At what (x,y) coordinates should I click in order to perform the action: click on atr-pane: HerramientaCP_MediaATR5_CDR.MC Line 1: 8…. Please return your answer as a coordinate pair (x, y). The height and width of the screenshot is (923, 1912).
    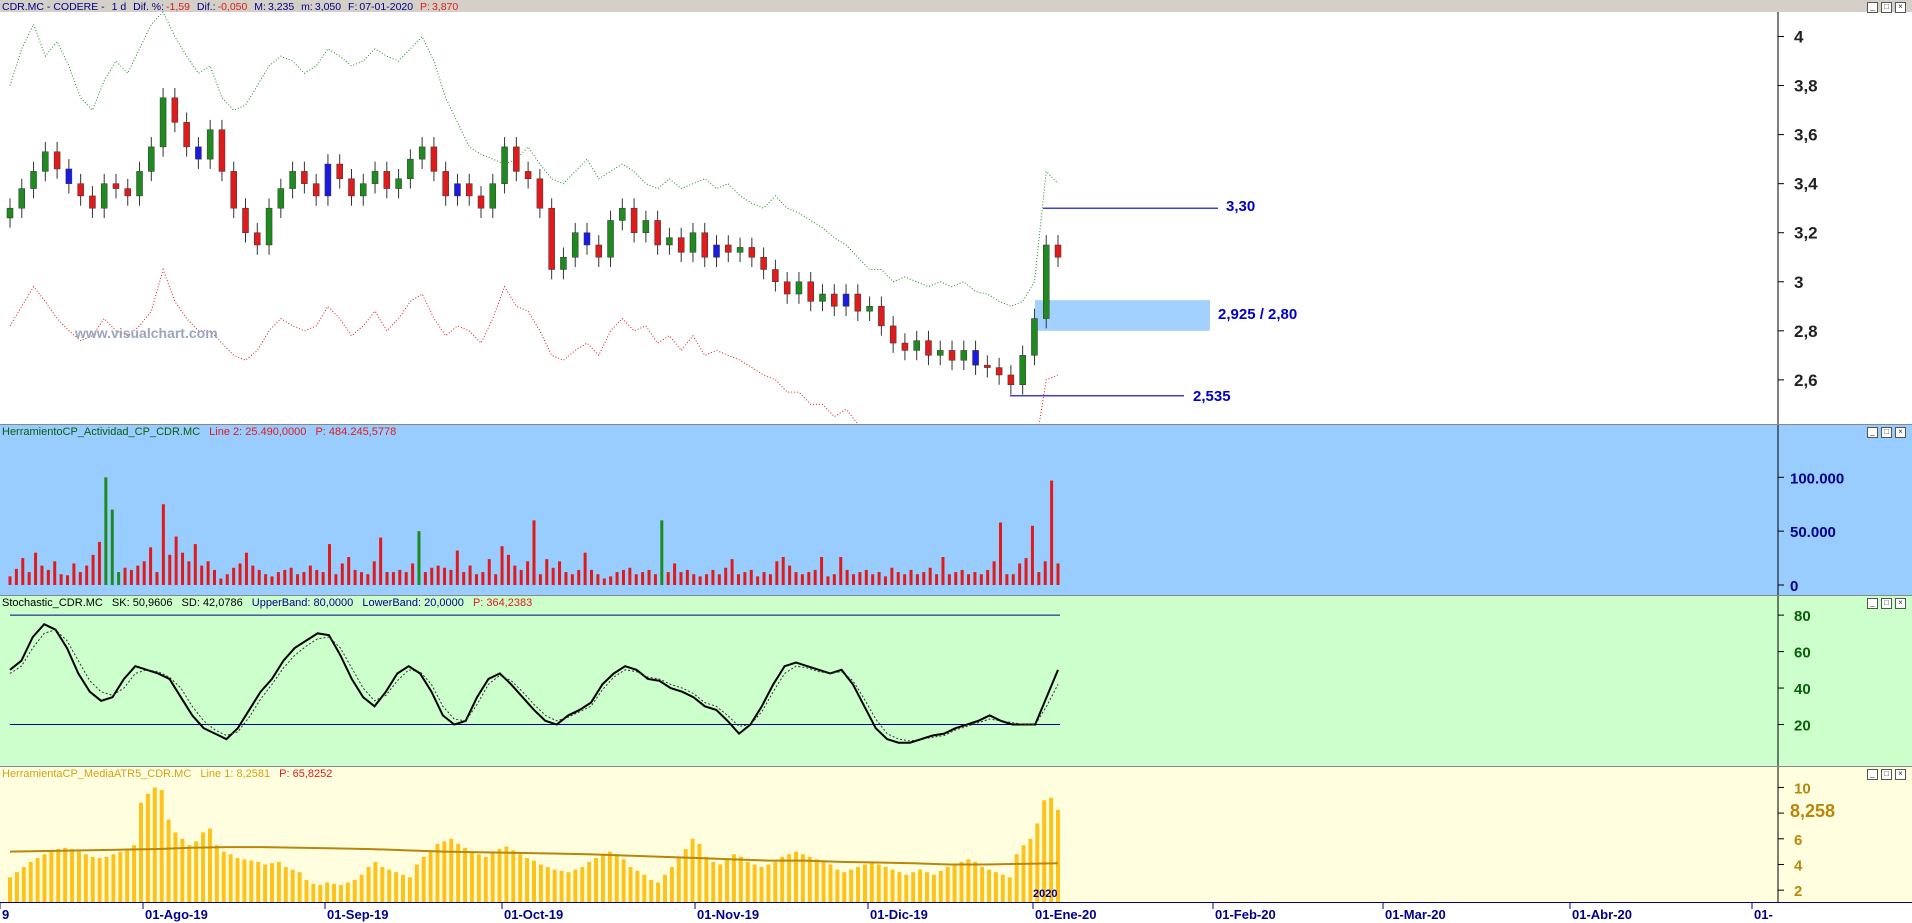
    Looking at the image, I should click on (956, 834).